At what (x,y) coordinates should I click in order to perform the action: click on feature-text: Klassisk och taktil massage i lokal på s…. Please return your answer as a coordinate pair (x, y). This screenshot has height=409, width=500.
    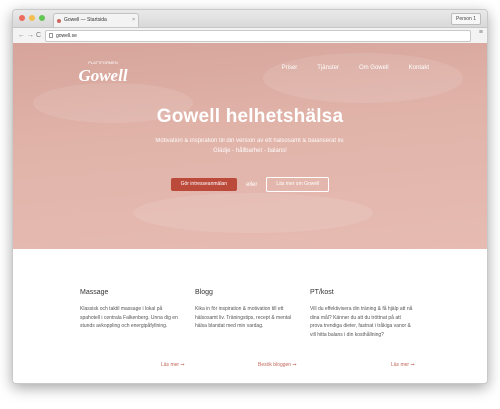
    Looking at the image, I should click on (129, 317).